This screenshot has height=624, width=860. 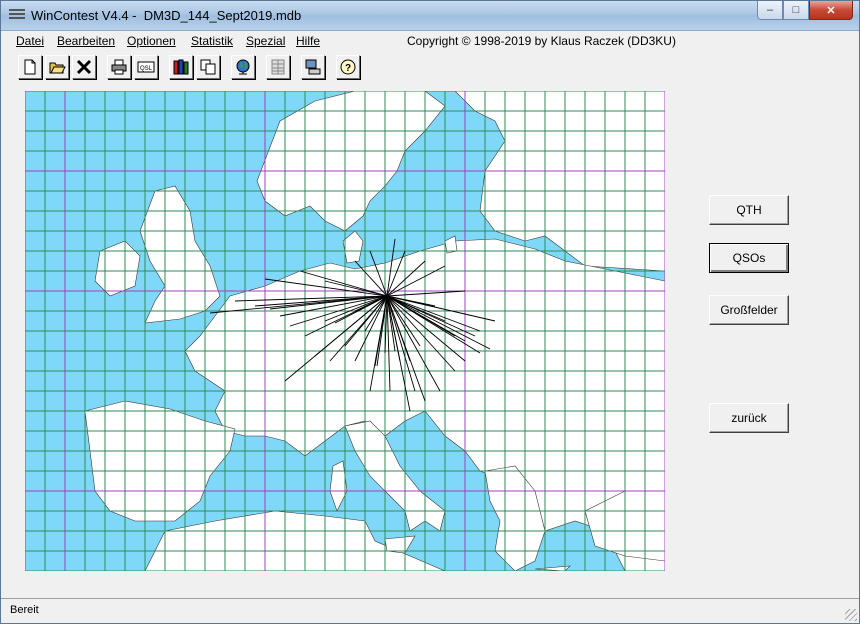 I want to click on status-bar: Bereit, so click(x=430, y=610).